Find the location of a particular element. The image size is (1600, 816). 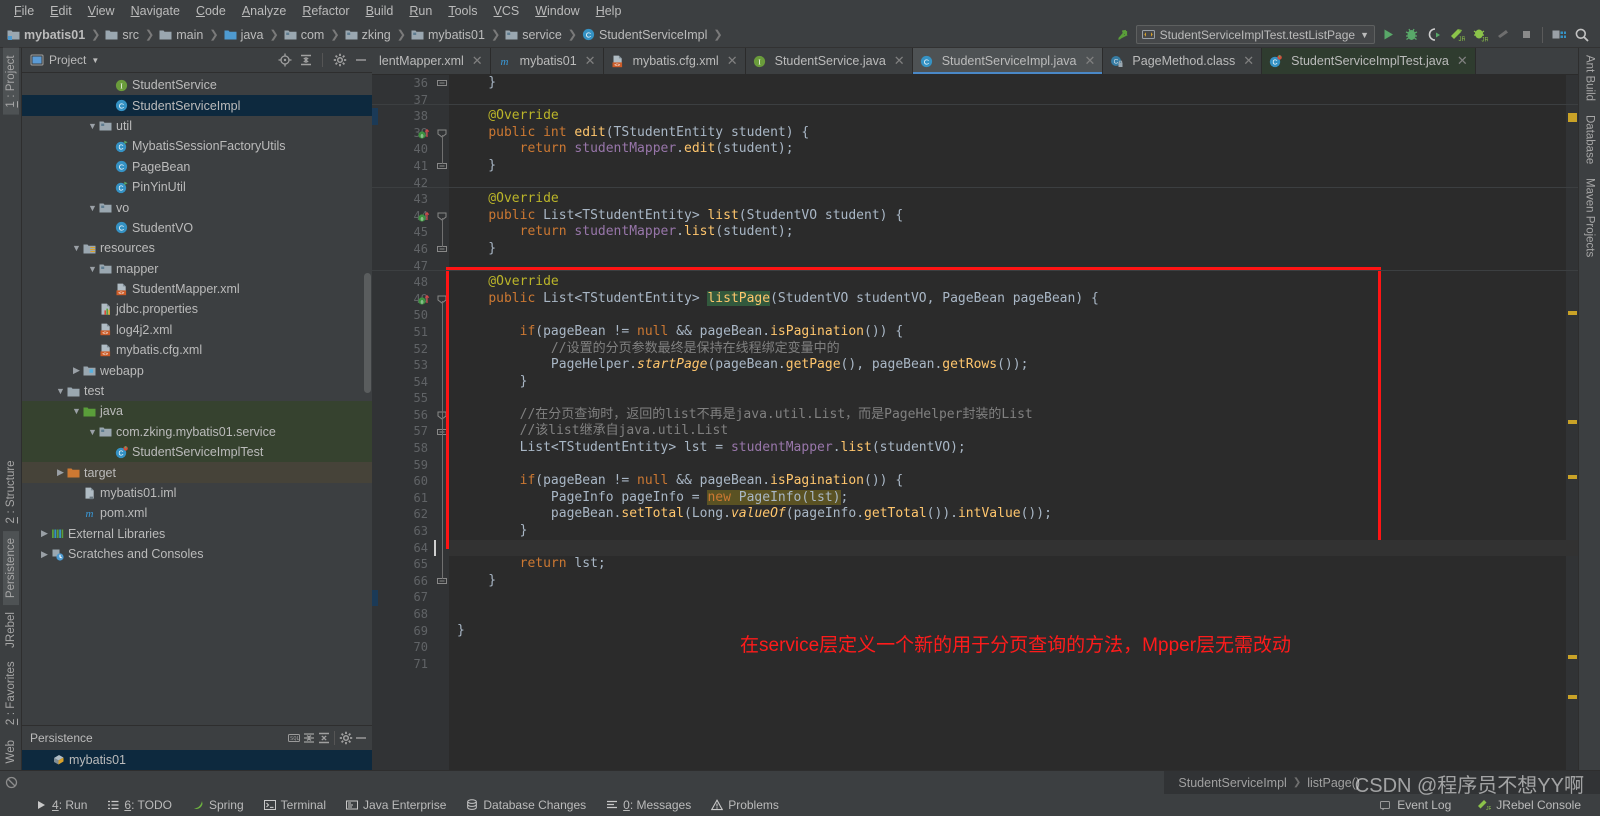

tool-window-button-jrebel-console: JR JRebel Console is located at coordinates (1529, 805).